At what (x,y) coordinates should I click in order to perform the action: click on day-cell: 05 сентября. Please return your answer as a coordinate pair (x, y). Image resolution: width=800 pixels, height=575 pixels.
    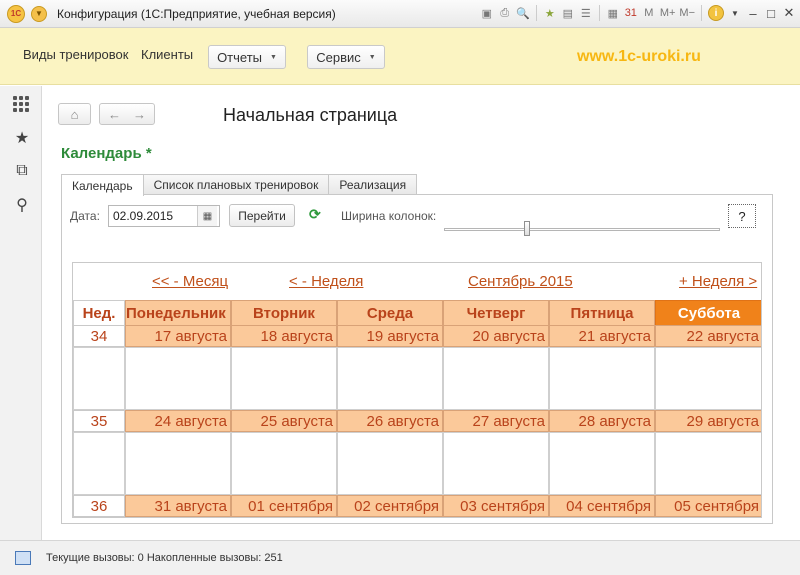
    Looking at the image, I should click on (708, 506).